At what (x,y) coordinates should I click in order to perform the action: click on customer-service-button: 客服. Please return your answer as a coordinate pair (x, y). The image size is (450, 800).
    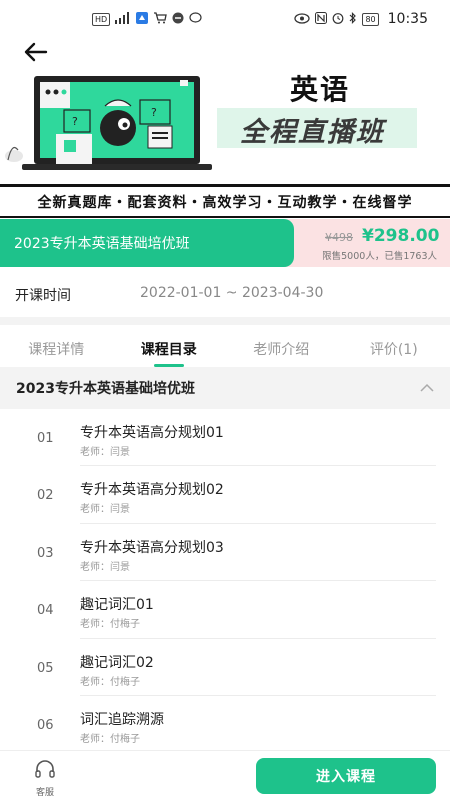
    Looking at the image, I should click on (45, 778).